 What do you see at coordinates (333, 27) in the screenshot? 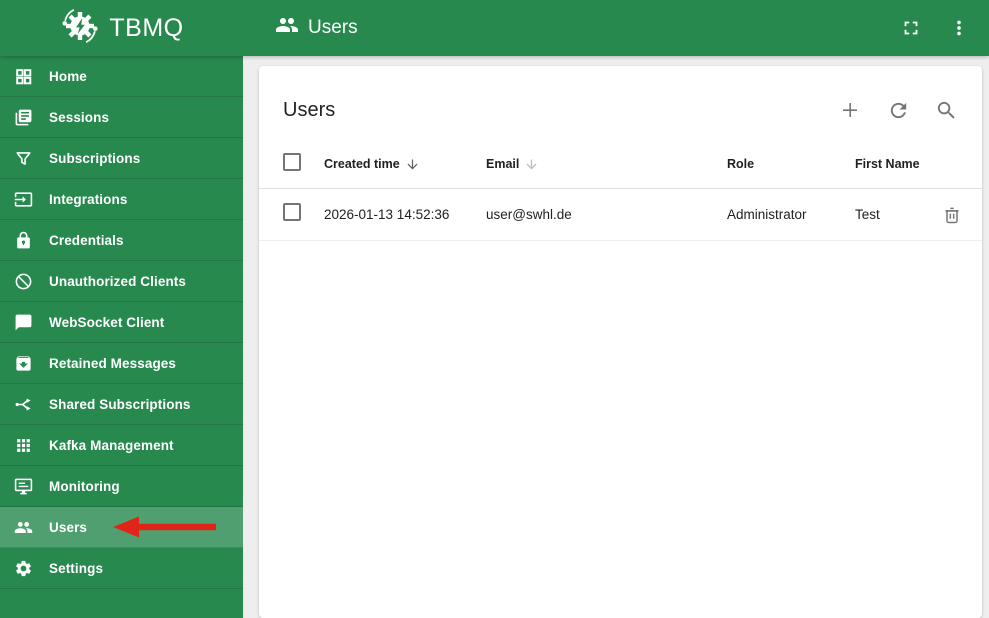
I see `page-title-label: Users` at bounding box center [333, 27].